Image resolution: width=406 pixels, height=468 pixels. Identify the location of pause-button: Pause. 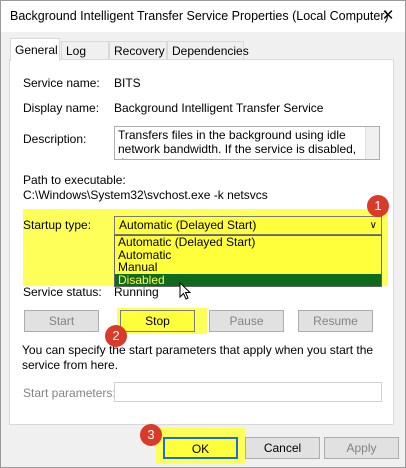
(246, 321).